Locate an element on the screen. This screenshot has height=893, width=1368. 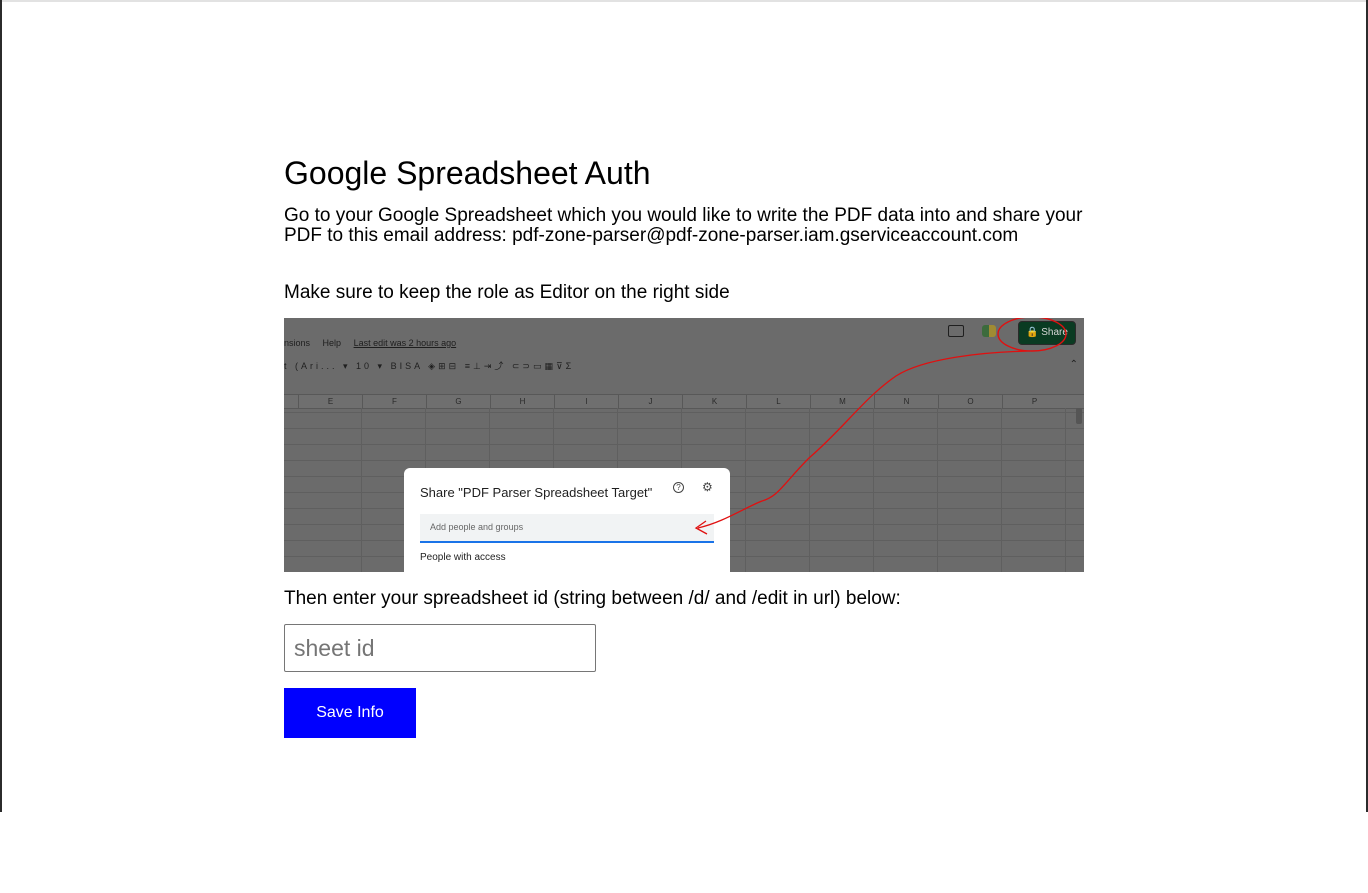
page-title: Google Spreadsheet Auth is located at coordinates (467, 173).